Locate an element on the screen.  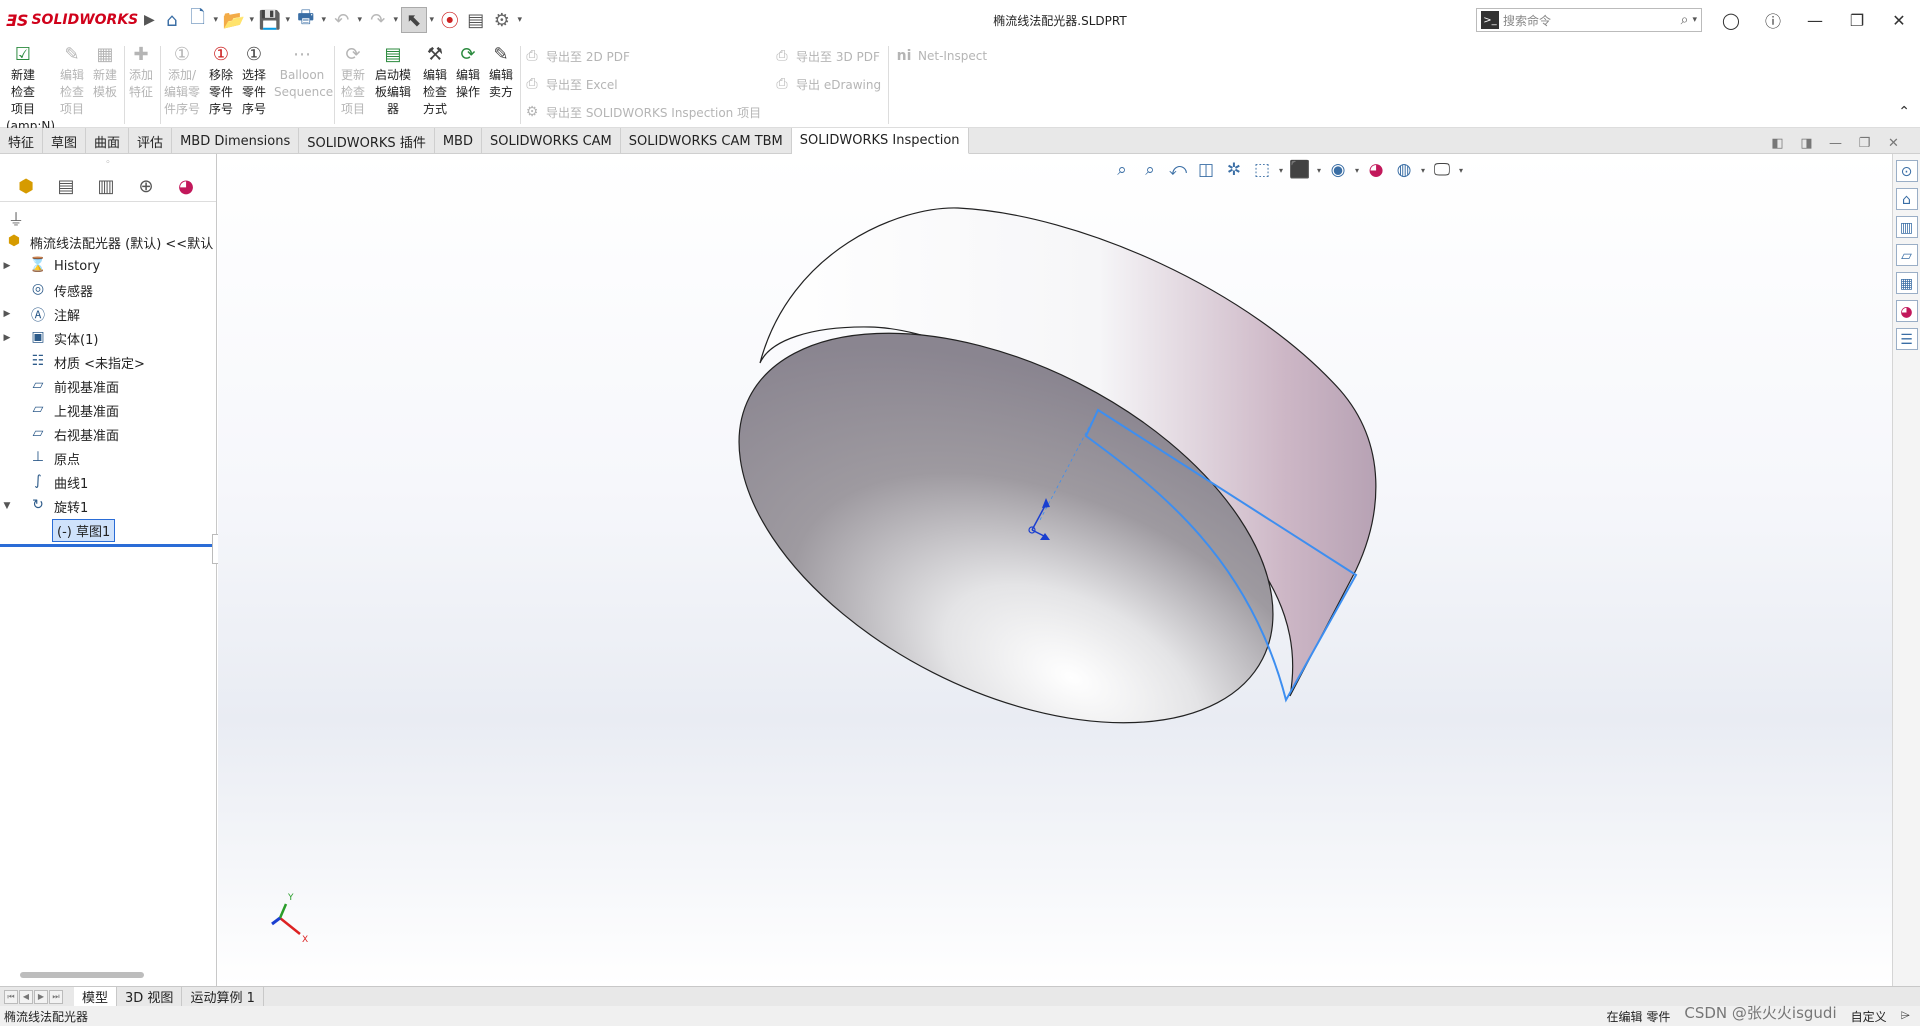
file-explorer-icon: ▥ is located at coordinates (1906, 227).